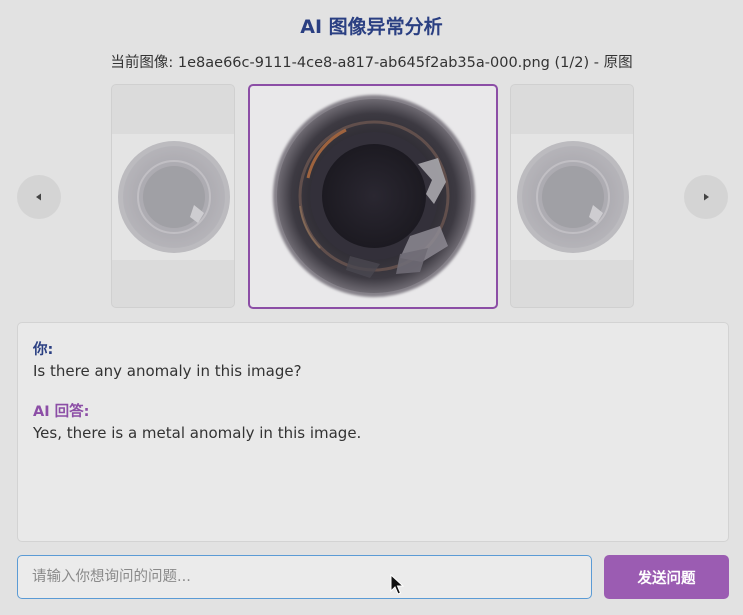 The height and width of the screenshot is (615, 743). I want to click on previous-image-button, so click(39, 197).